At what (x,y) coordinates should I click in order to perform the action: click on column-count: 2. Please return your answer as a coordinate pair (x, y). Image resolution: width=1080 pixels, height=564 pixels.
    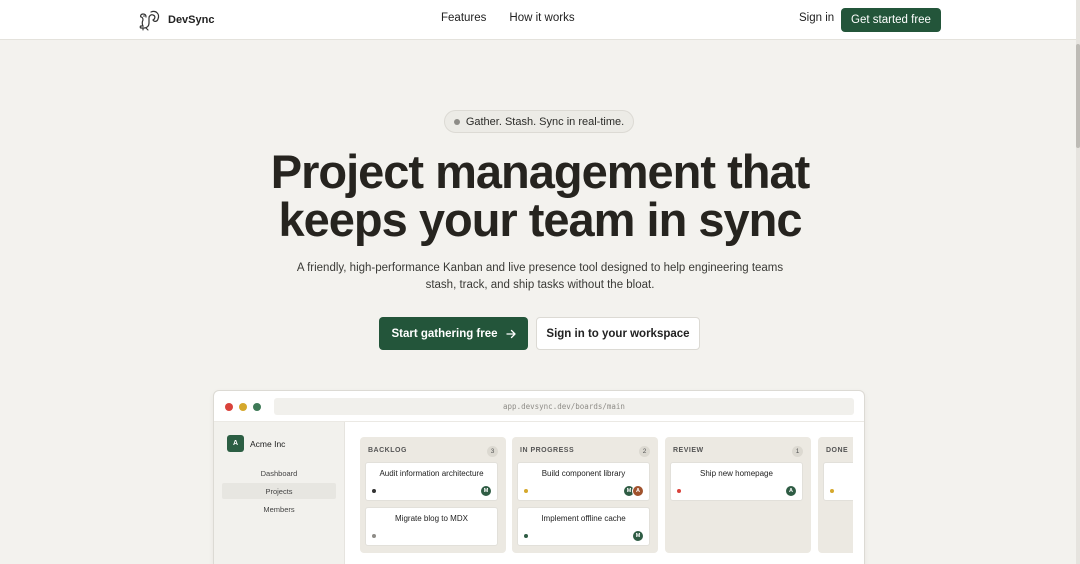
    Looking at the image, I should click on (644, 451).